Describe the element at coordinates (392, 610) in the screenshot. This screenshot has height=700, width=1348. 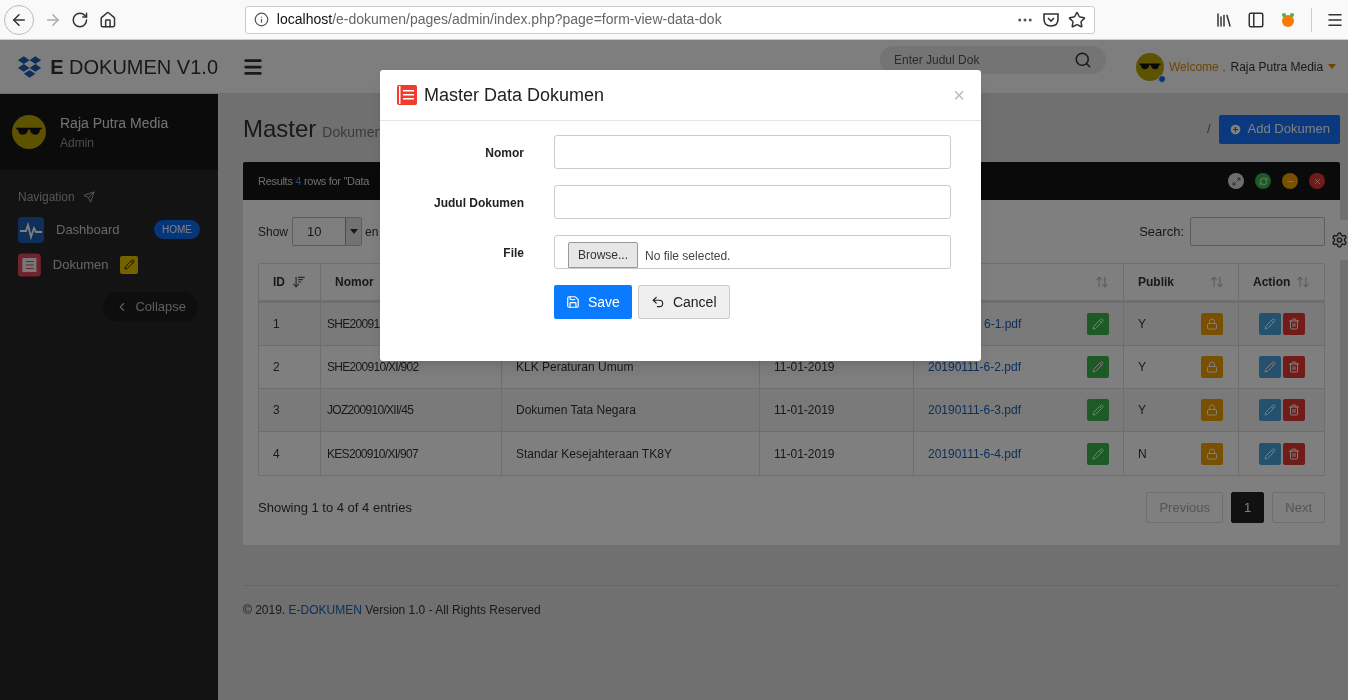
I see `footer-text: © 2019. E-DOKUMEN Version 1.0 - All Rights Reserved` at that location.